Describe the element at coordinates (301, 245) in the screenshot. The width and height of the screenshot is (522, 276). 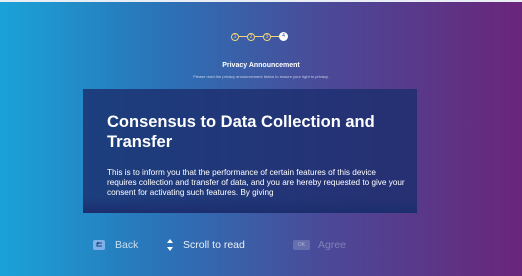
I see `ok-key-icon: OK` at that location.